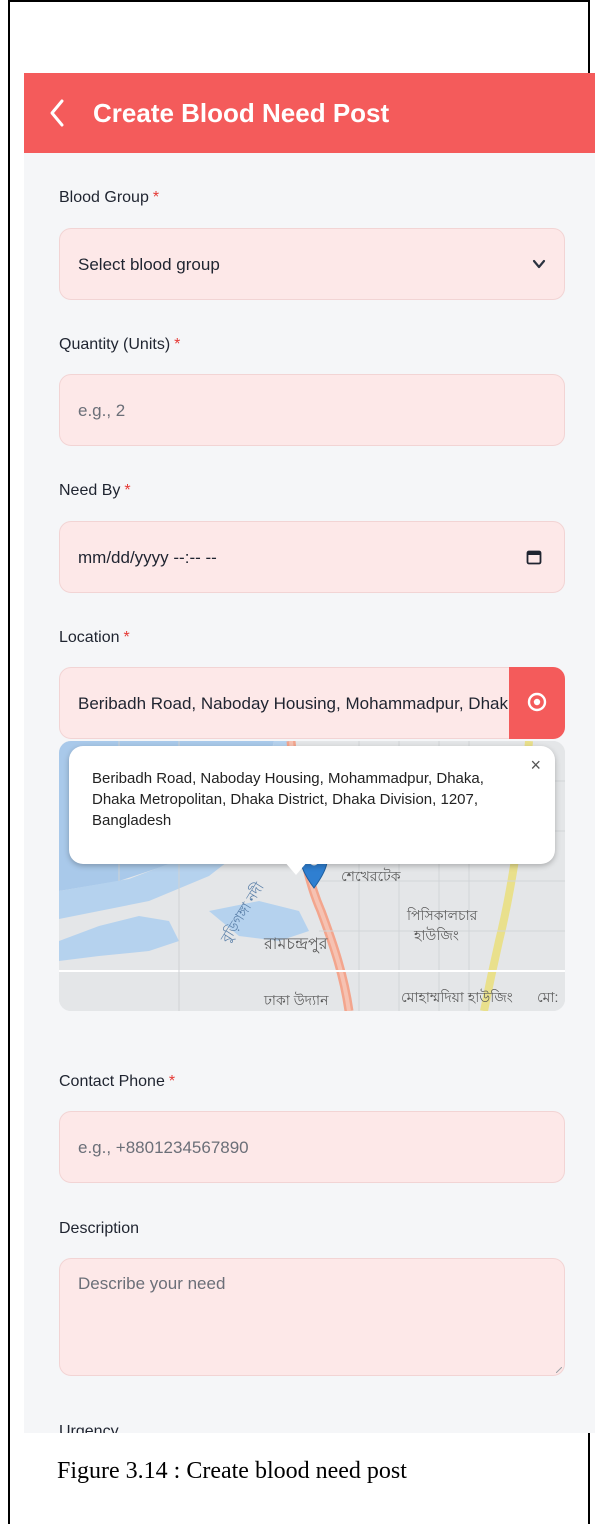 Image resolution: width=595 pixels, height=1524 pixels. I want to click on app-bar: Create Blood Need Post, so click(309, 113).